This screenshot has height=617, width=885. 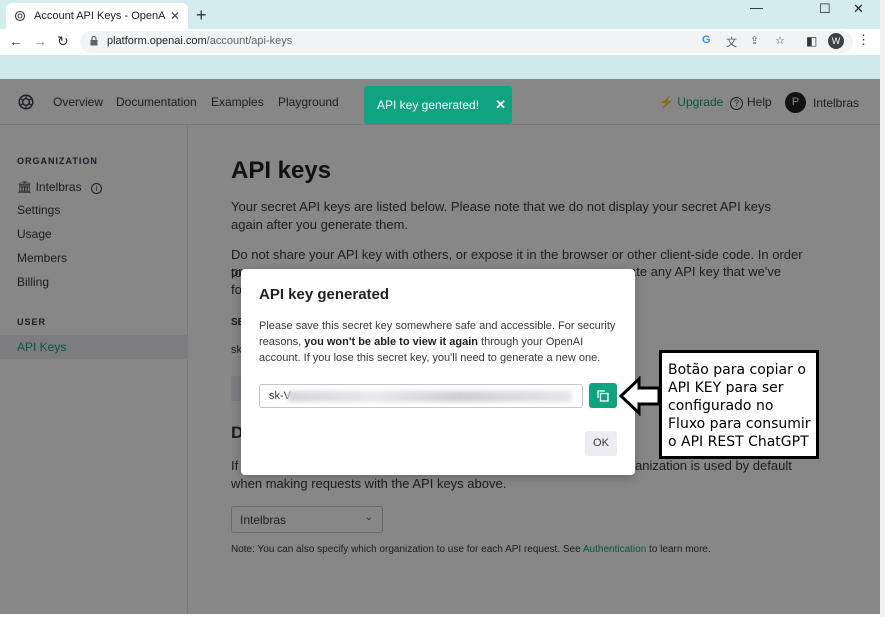 What do you see at coordinates (440, 67) in the screenshot?
I see `bookmark-bar` at bounding box center [440, 67].